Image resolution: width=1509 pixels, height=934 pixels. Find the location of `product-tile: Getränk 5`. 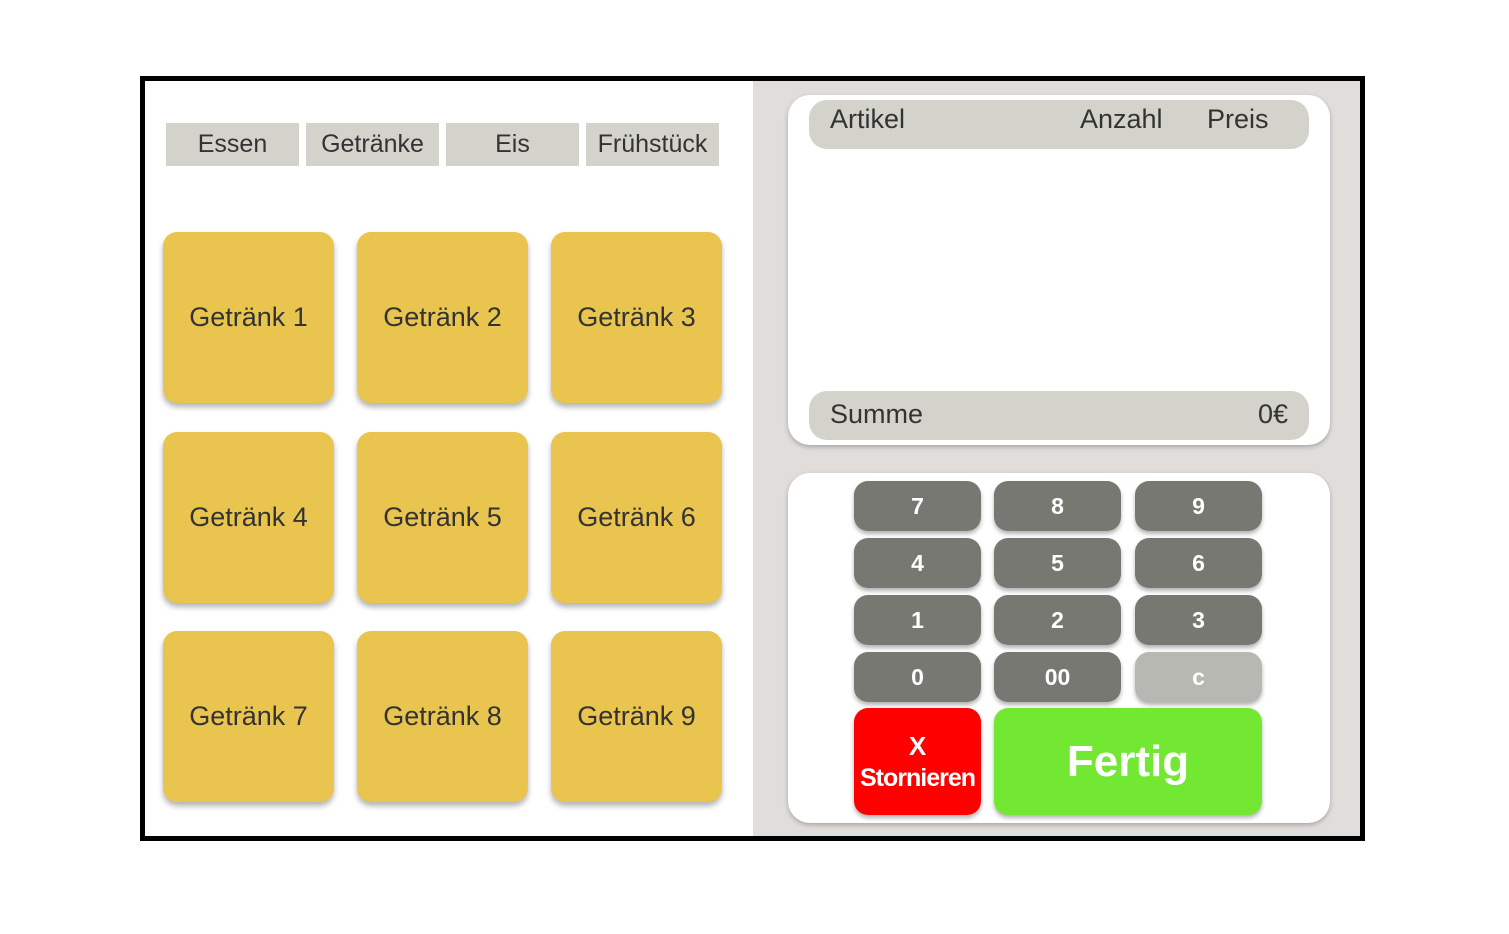

product-tile: Getränk 5 is located at coordinates (442, 517).